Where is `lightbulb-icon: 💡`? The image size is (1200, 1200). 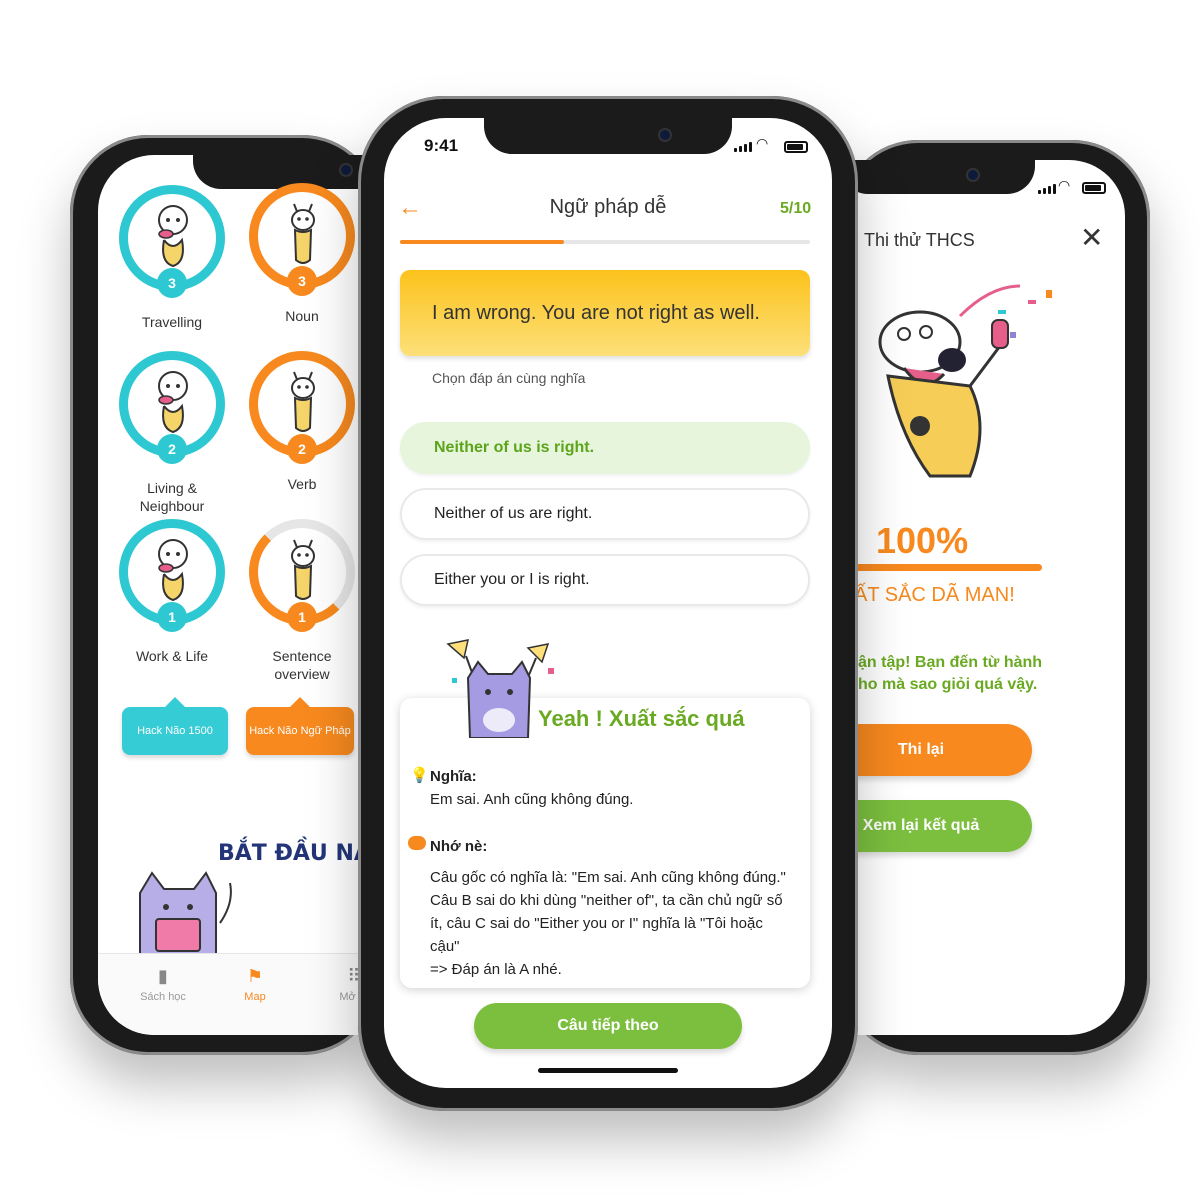 lightbulb-icon: 💡 is located at coordinates (419, 775).